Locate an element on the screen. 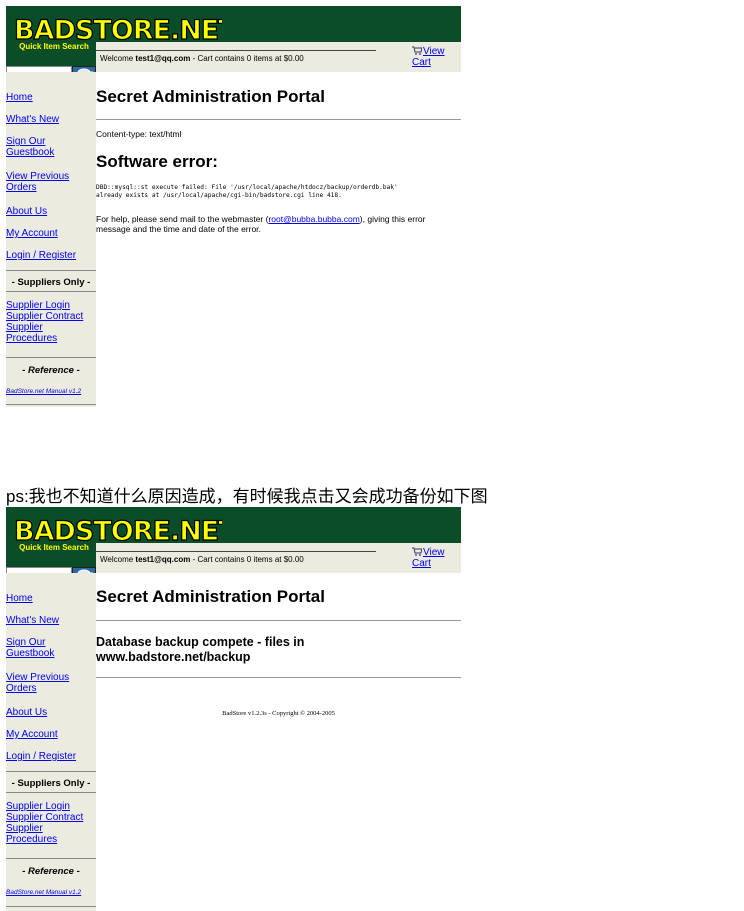 Image resolution: width=744 pixels, height=911 pixels. error-title: Software error: is located at coordinates (157, 161).